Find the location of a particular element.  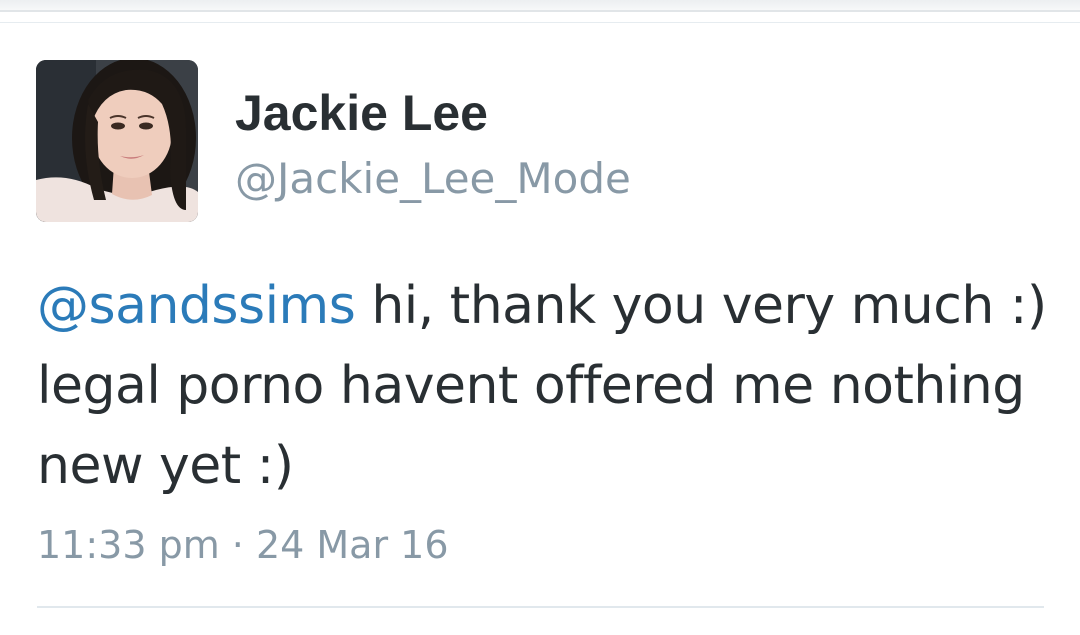

profile-photo-icon is located at coordinates (117, 141).